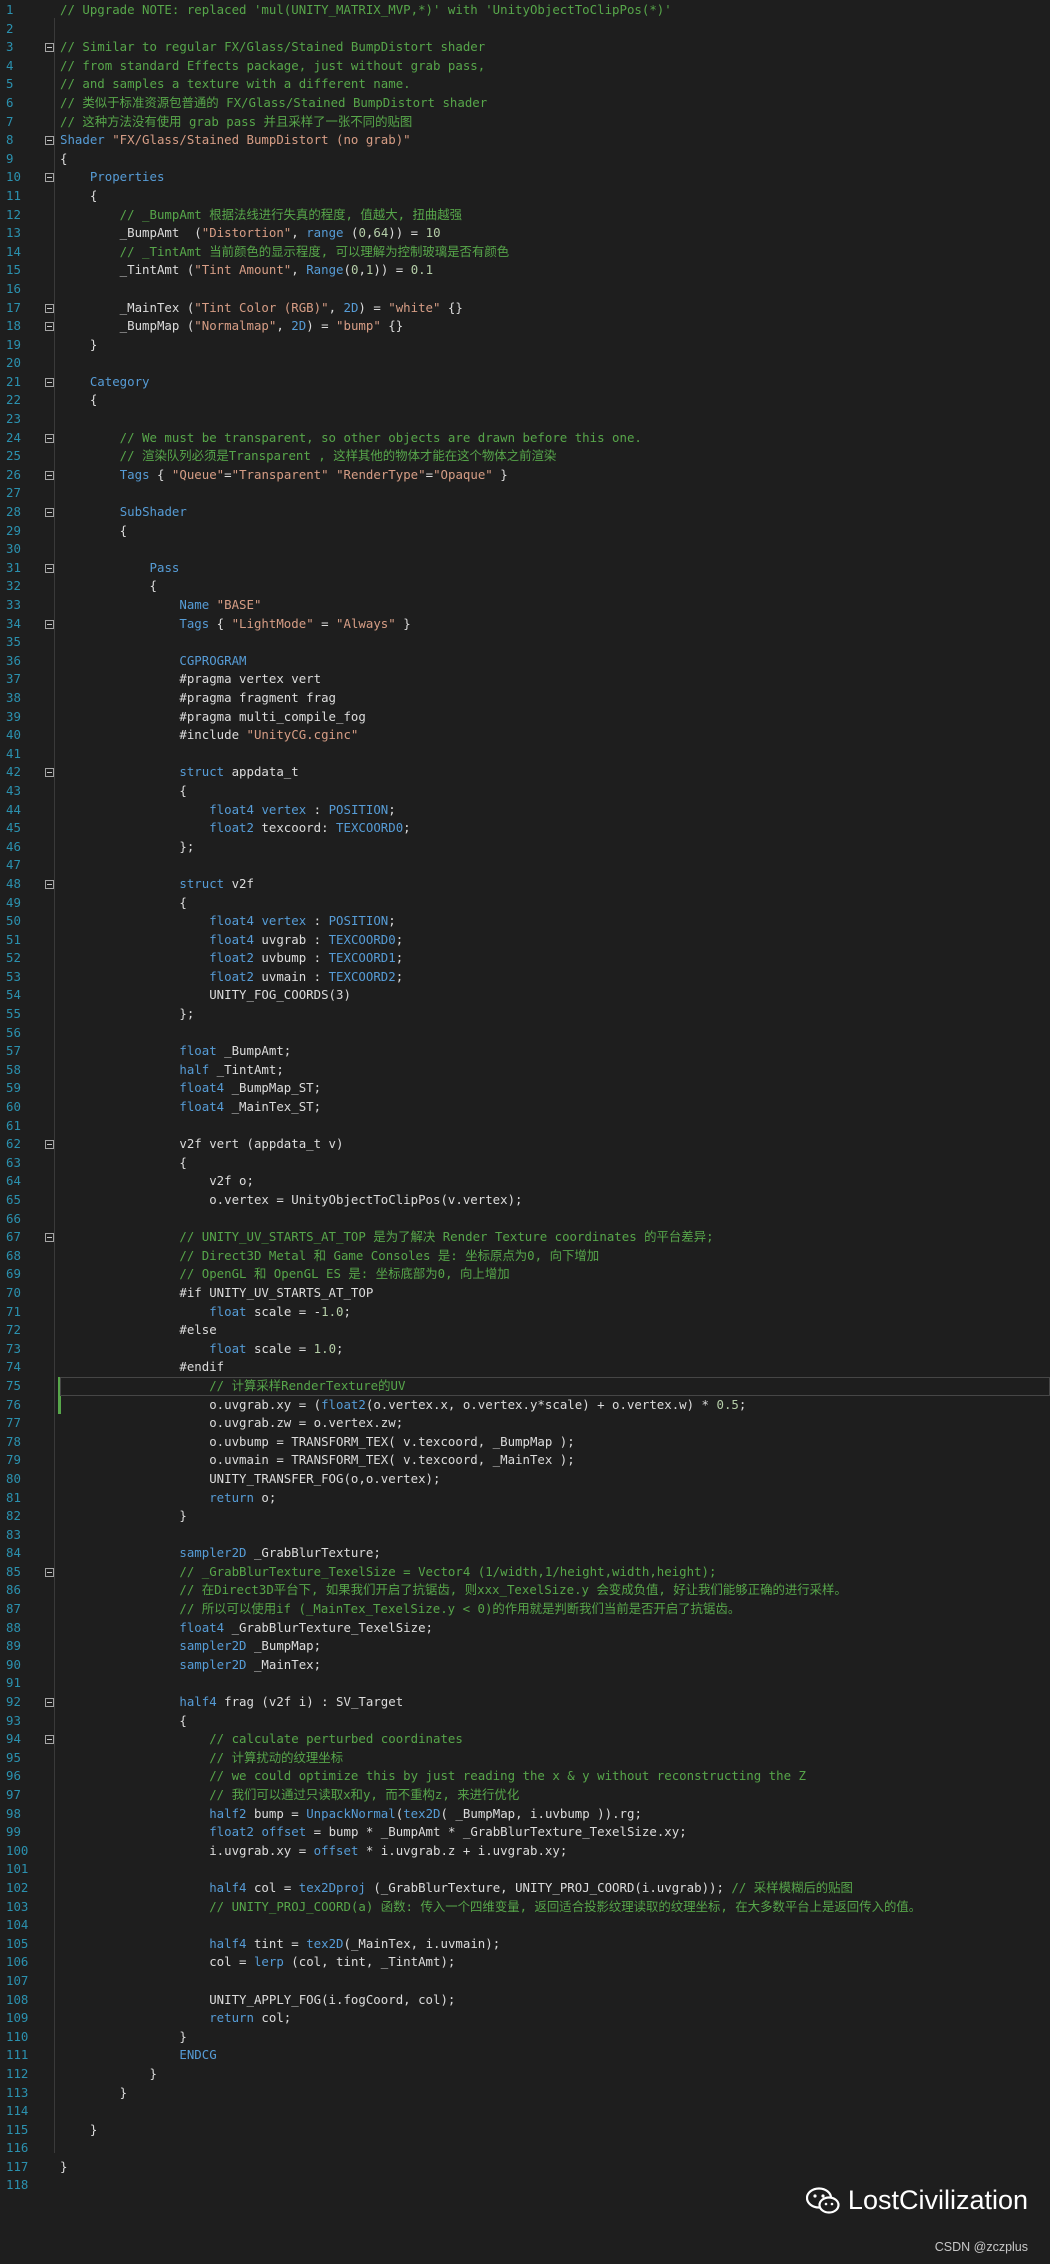  Describe the element at coordinates (525, 661) in the screenshot. I see `code-line: 36 CGPROGRAM` at that location.